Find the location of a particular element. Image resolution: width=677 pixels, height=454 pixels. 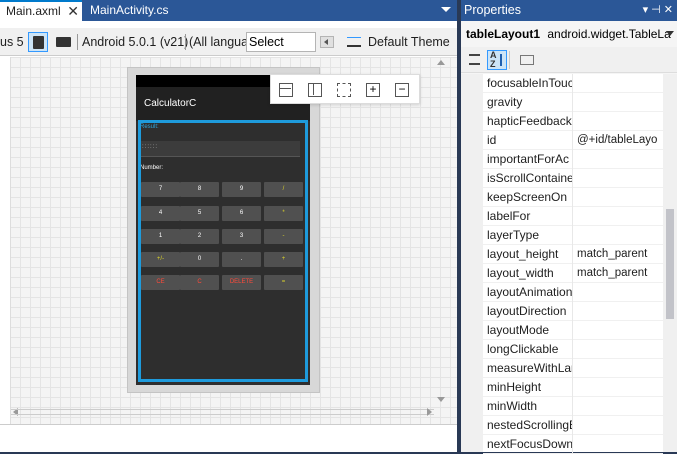

fit-screen-button is located at coordinates (344, 90).